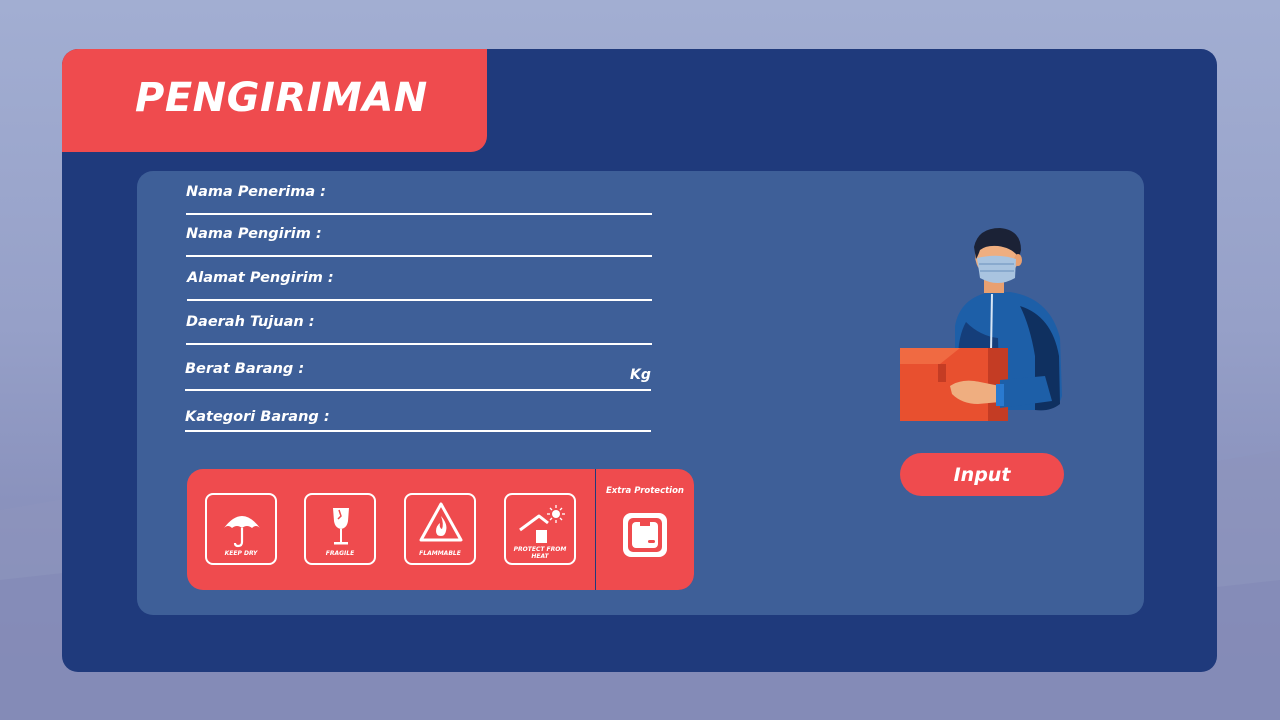  What do you see at coordinates (241, 553) in the screenshot?
I see `tag-label: KEEP DRY` at bounding box center [241, 553].